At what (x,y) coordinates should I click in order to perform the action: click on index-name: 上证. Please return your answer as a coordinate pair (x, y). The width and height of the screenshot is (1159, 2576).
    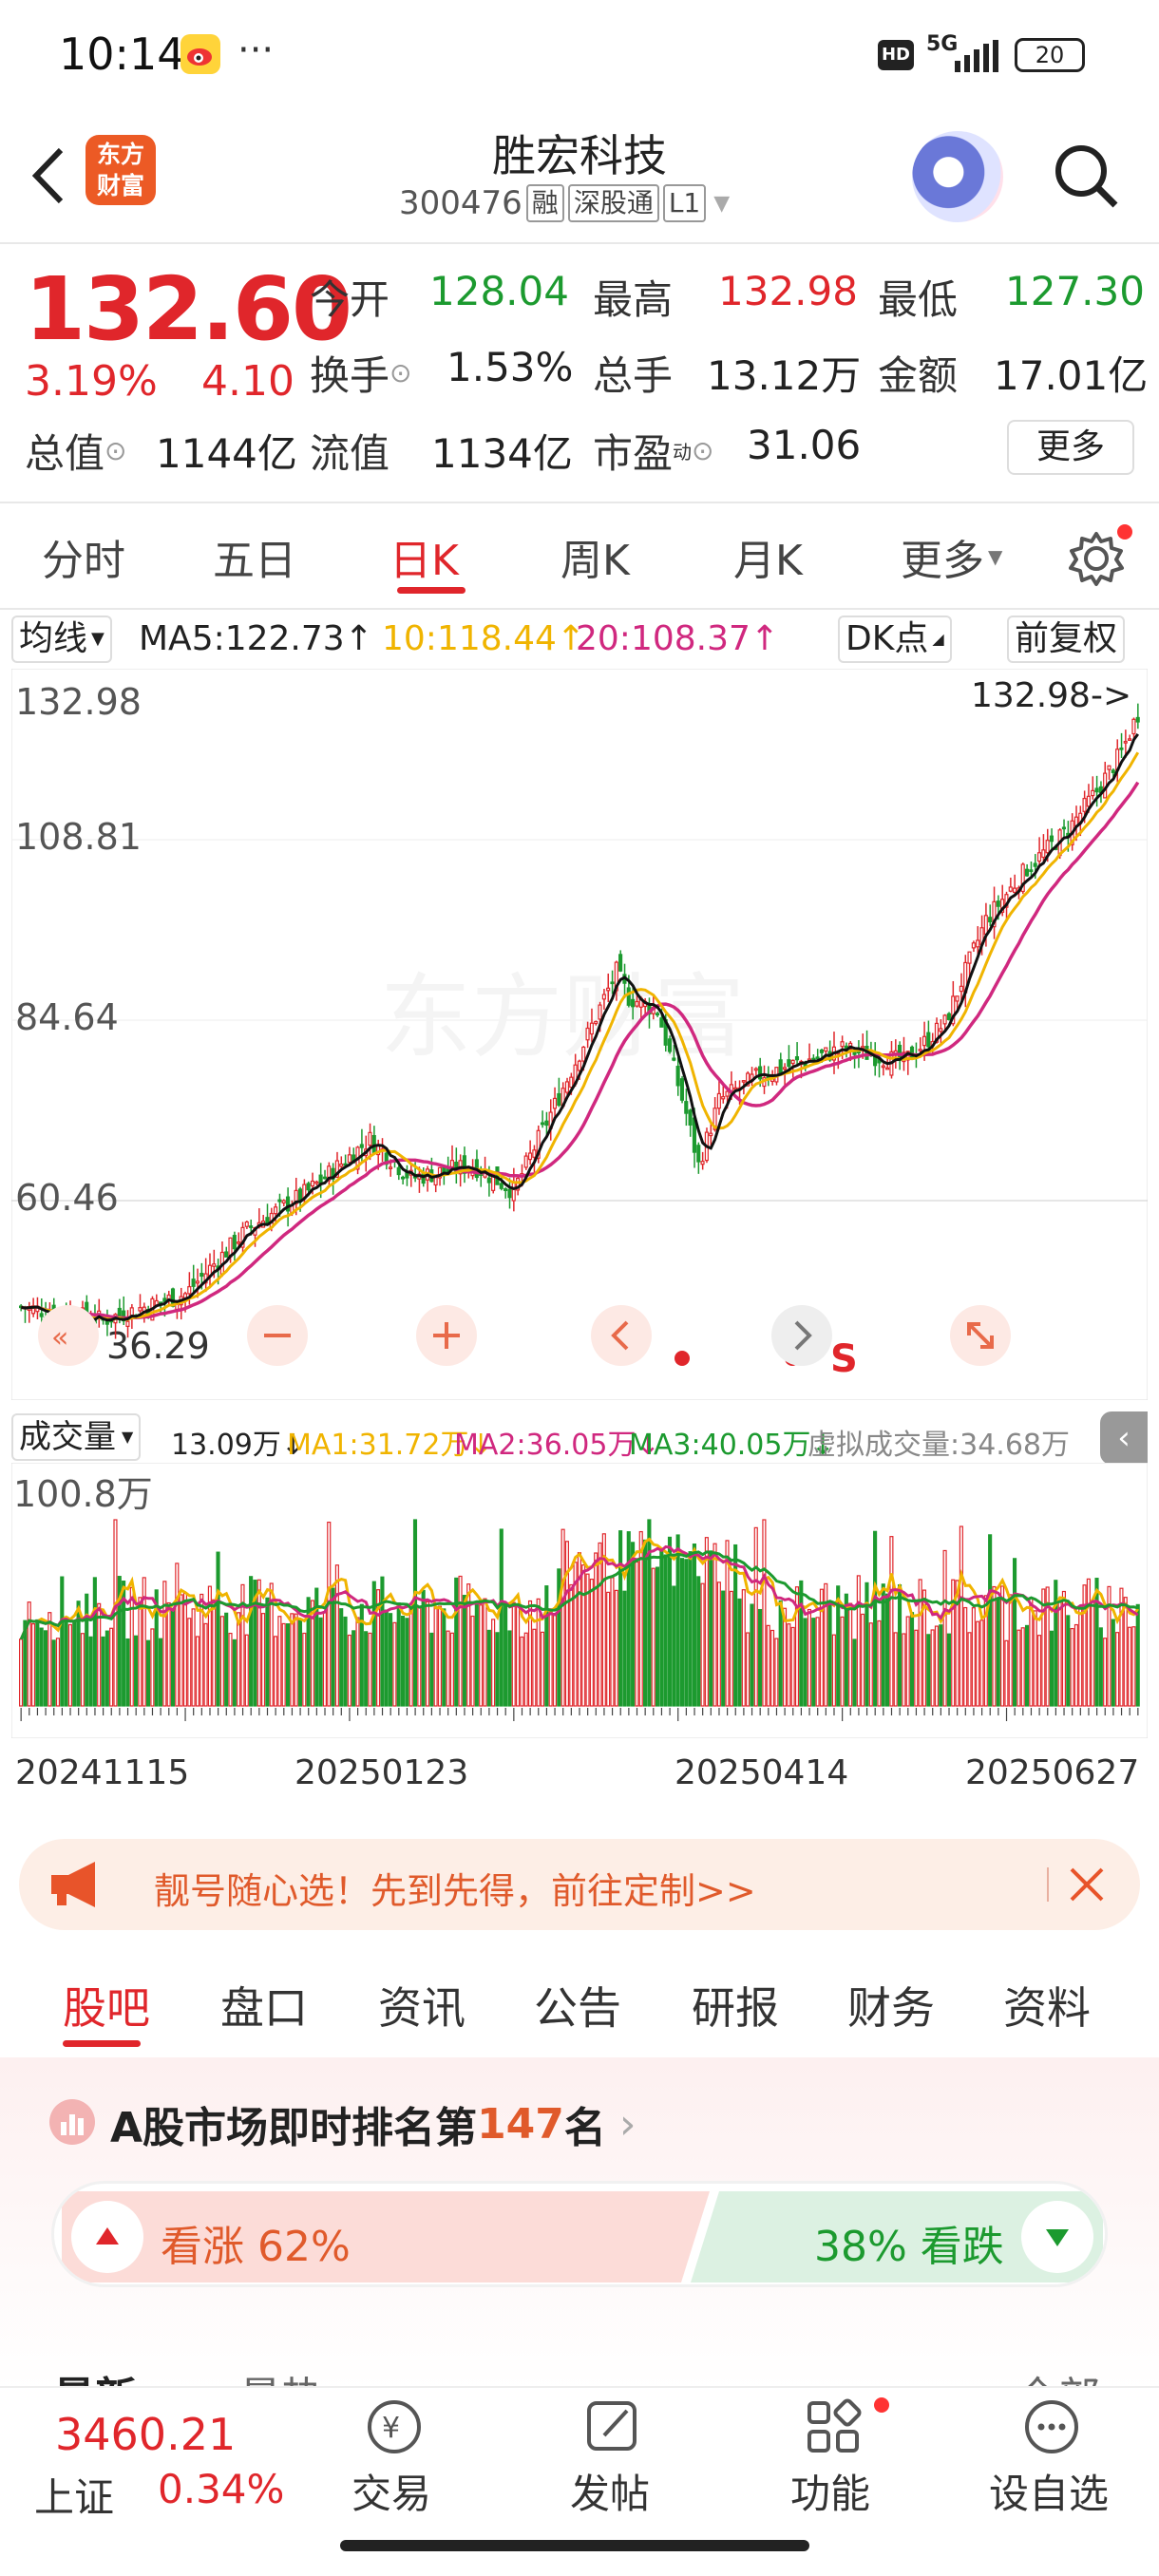
    Looking at the image, I should click on (74, 2497).